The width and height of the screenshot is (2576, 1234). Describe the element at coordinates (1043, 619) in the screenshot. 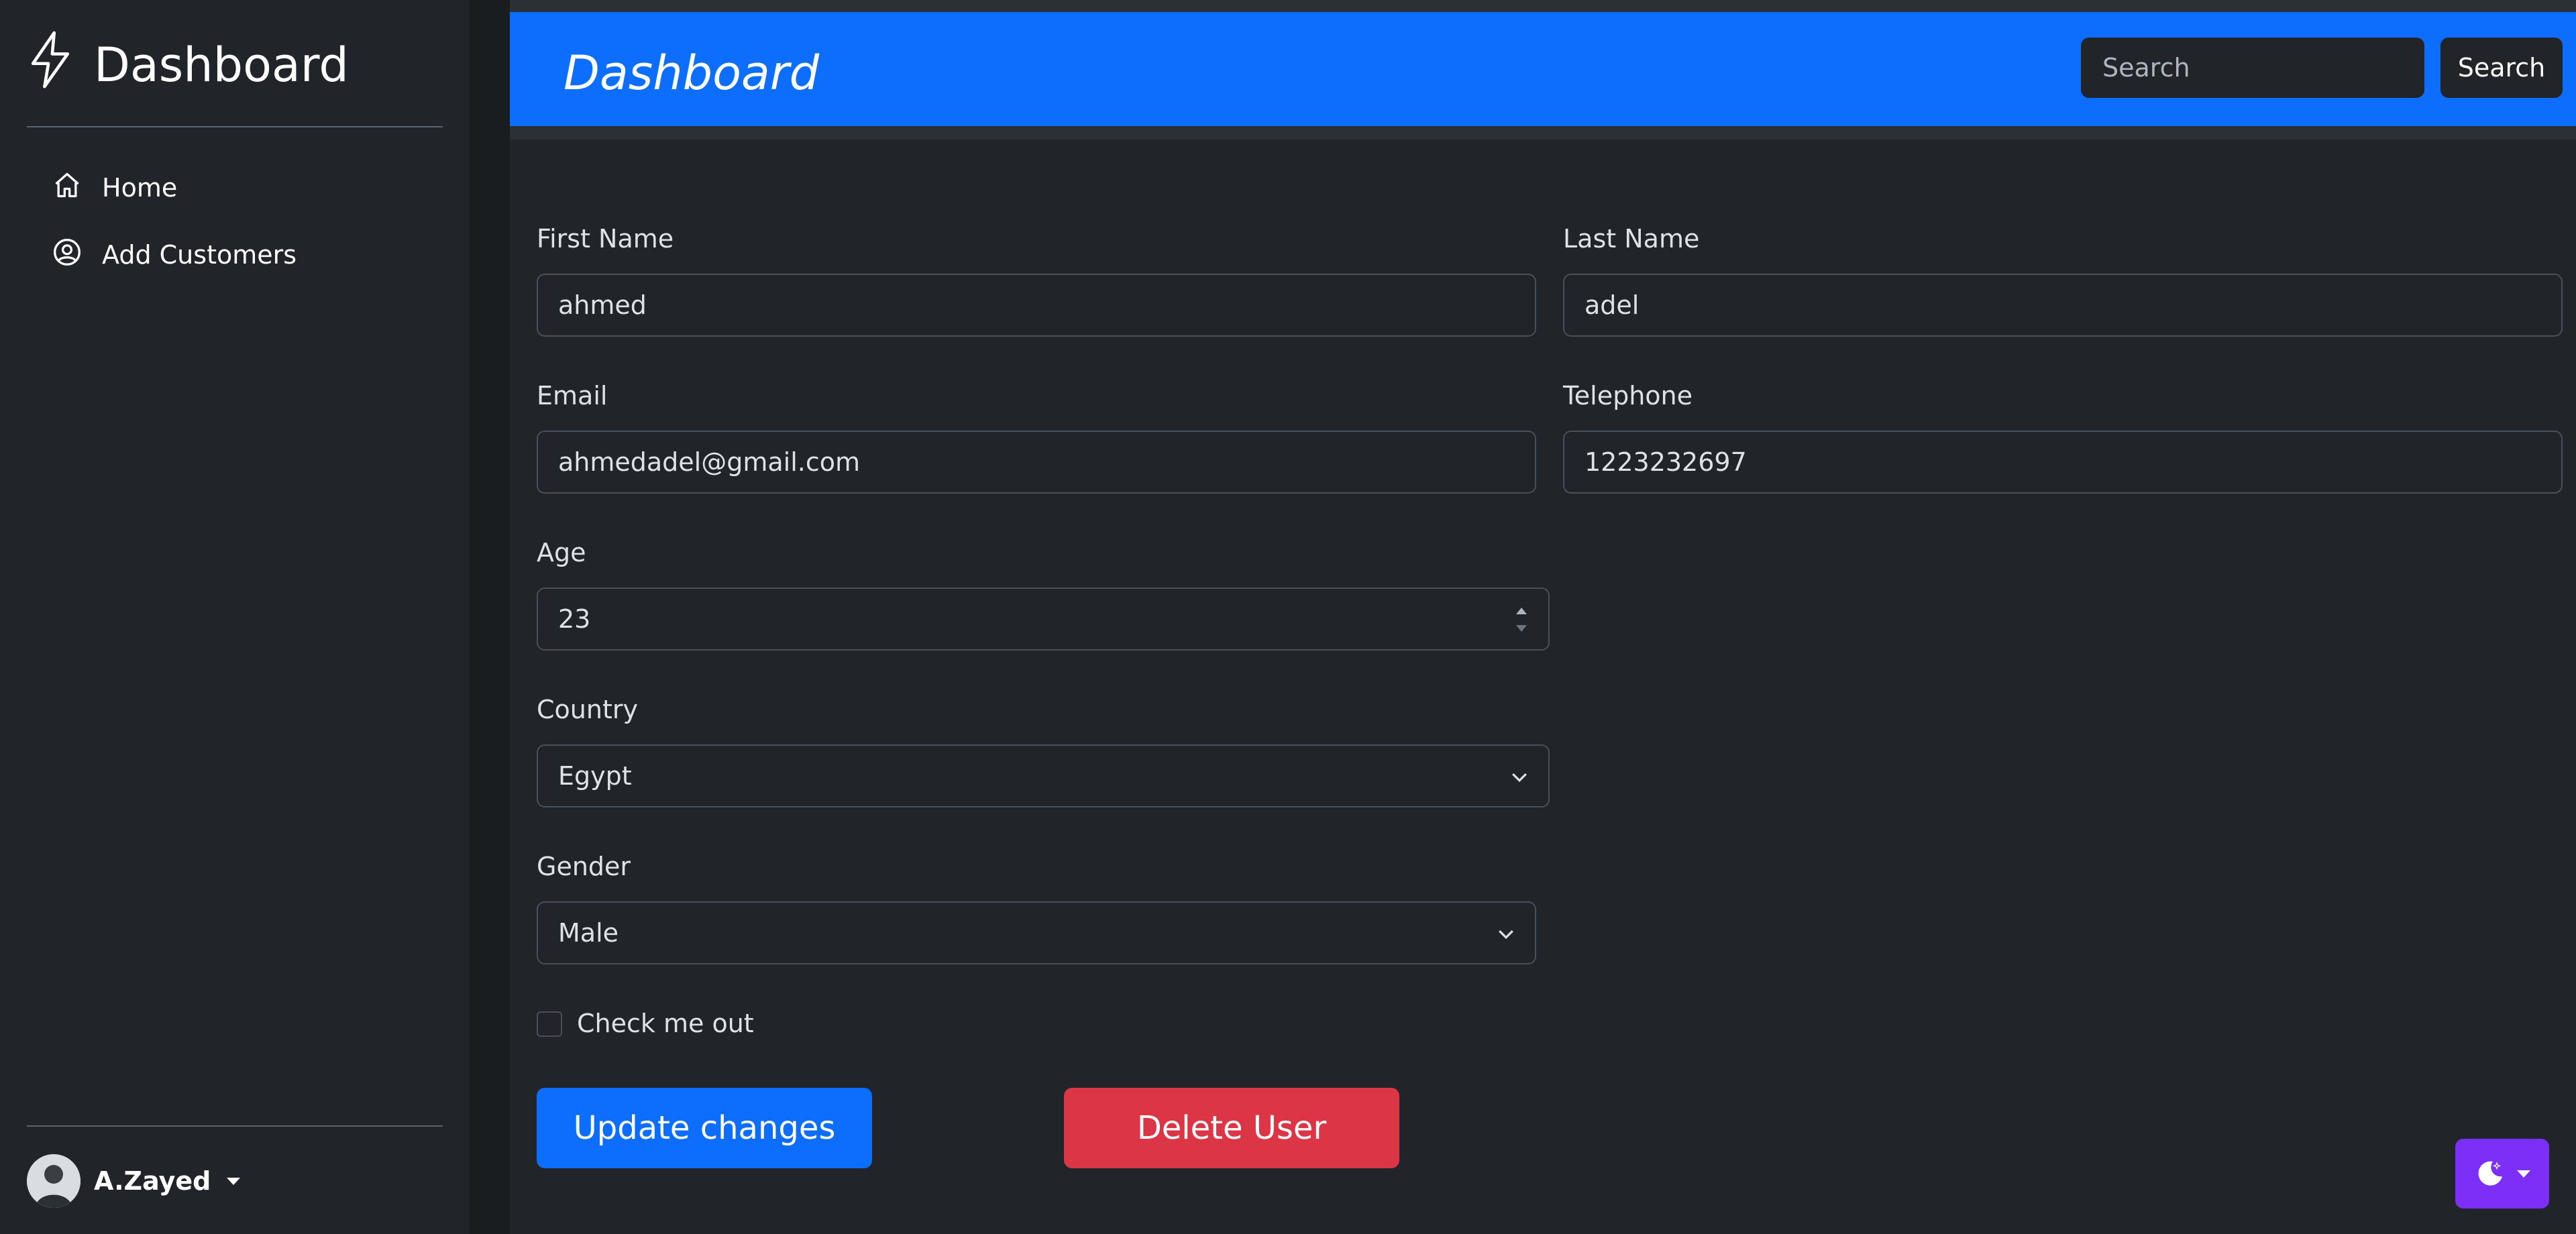

I see `age-number-field: 23` at that location.